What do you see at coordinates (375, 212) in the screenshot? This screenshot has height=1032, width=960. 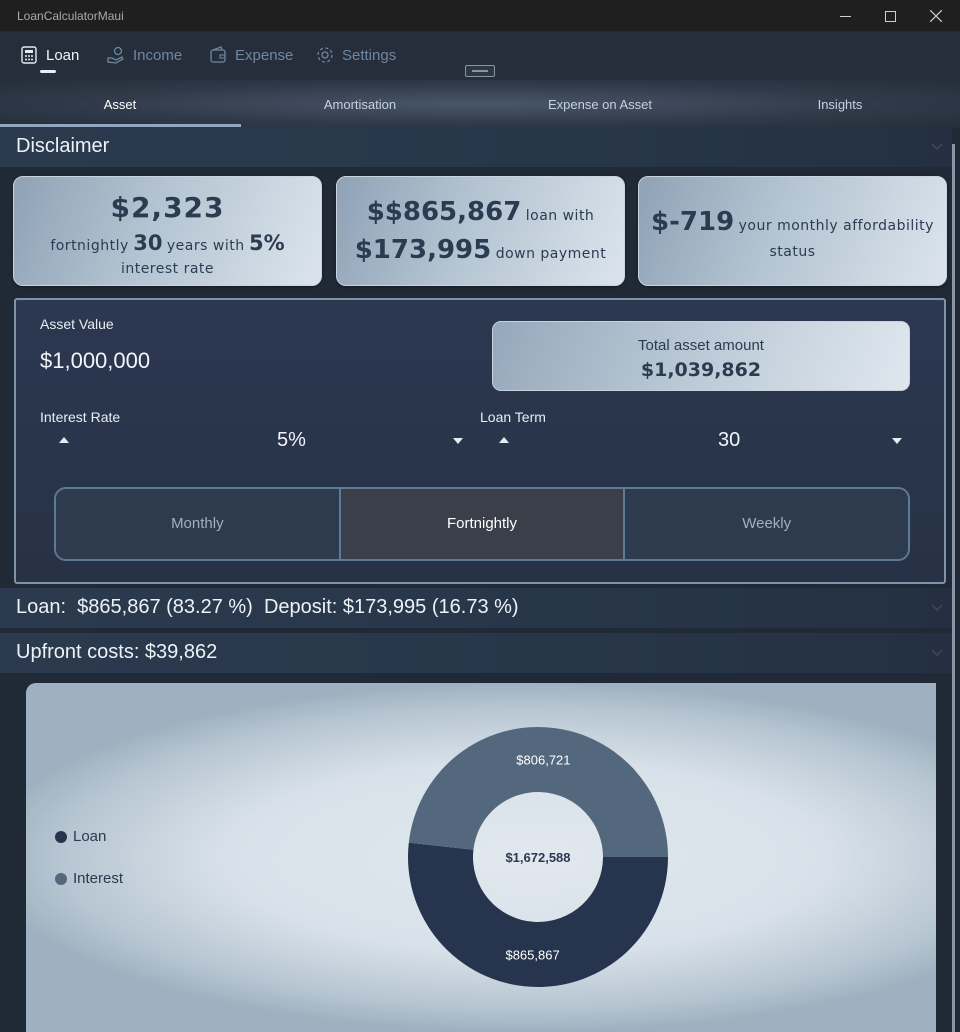 I see `loan-prefix: $` at bounding box center [375, 212].